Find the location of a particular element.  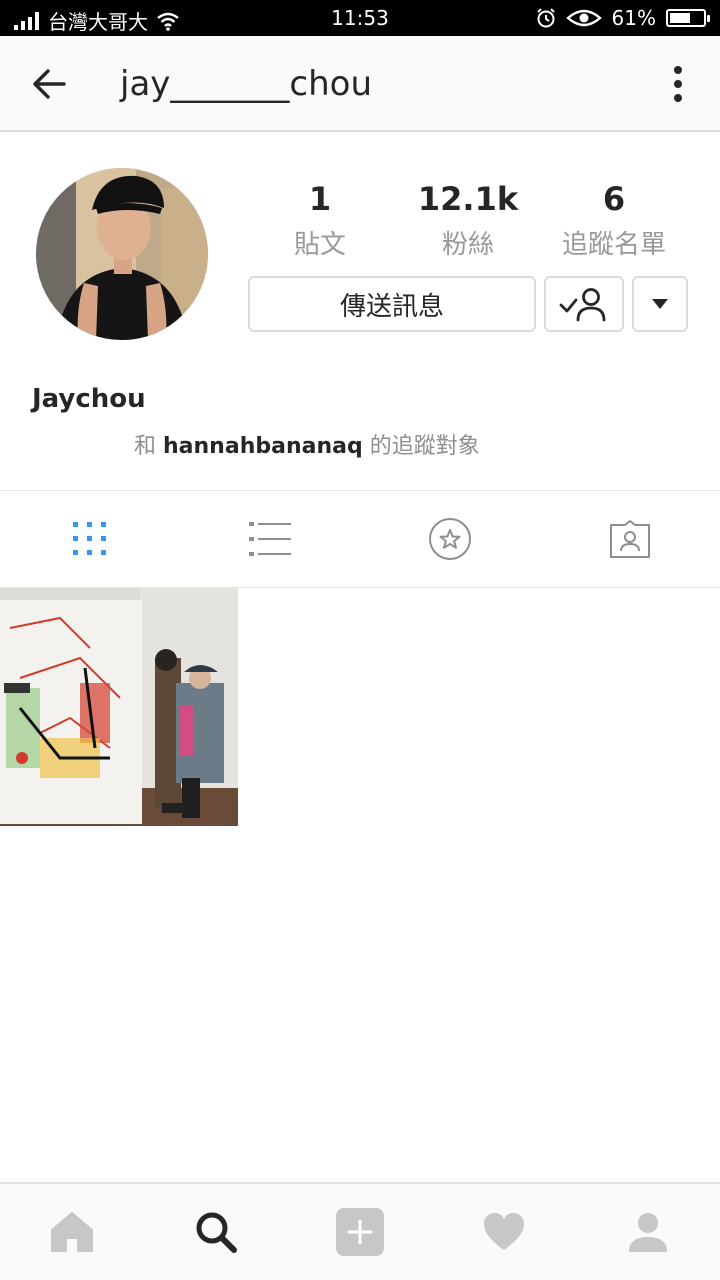

tab-saved is located at coordinates (450, 539).